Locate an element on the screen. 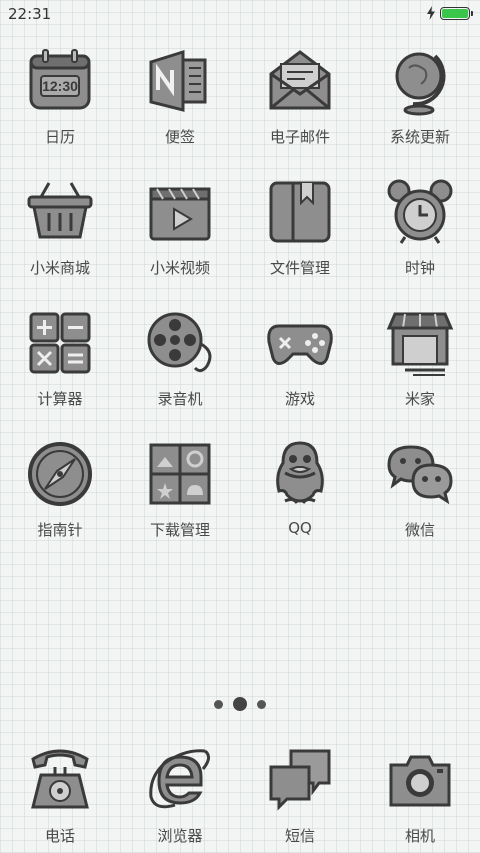  gamepad-icon is located at coordinates (300, 343).